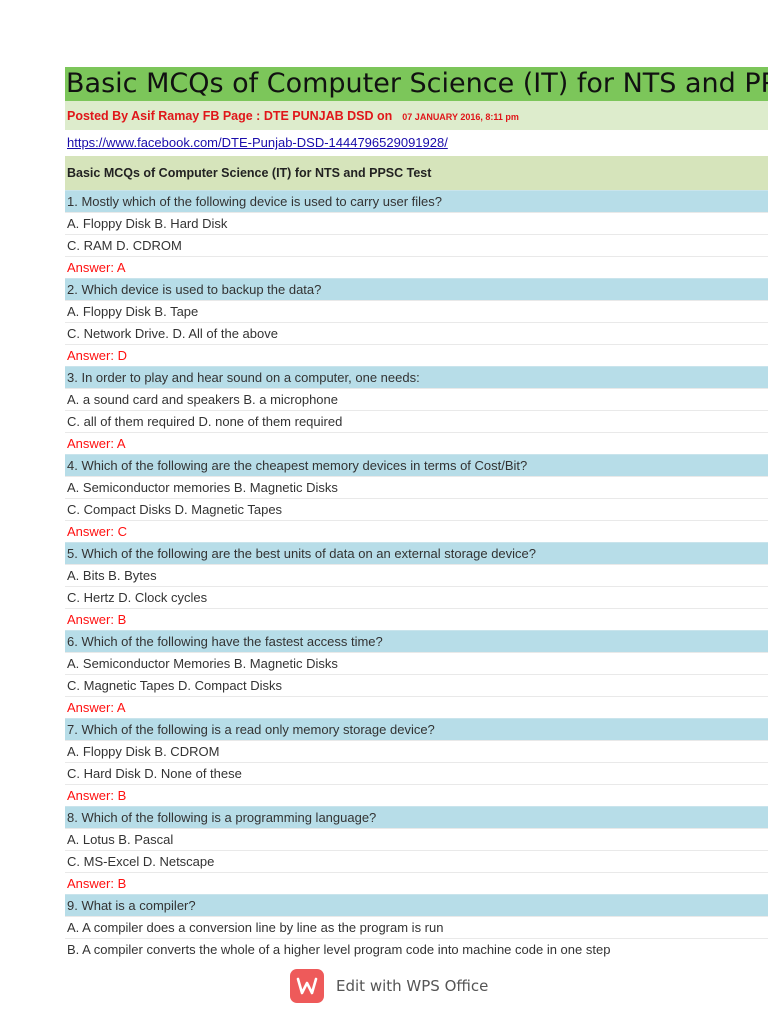 Image resolution: width=768 pixels, height=1024 pixels. I want to click on answer-text: Answer: D, so click(416, 355).